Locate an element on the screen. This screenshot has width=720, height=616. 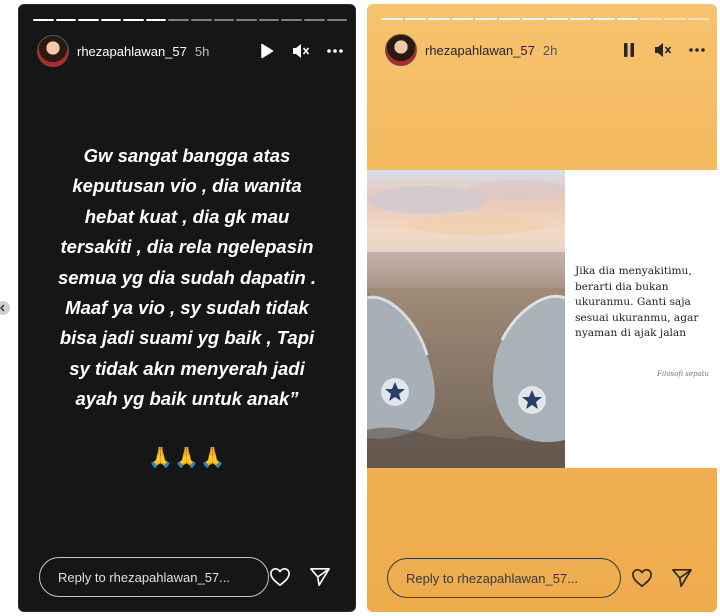
chevron-left-icon is located at coordinates (2, 308).